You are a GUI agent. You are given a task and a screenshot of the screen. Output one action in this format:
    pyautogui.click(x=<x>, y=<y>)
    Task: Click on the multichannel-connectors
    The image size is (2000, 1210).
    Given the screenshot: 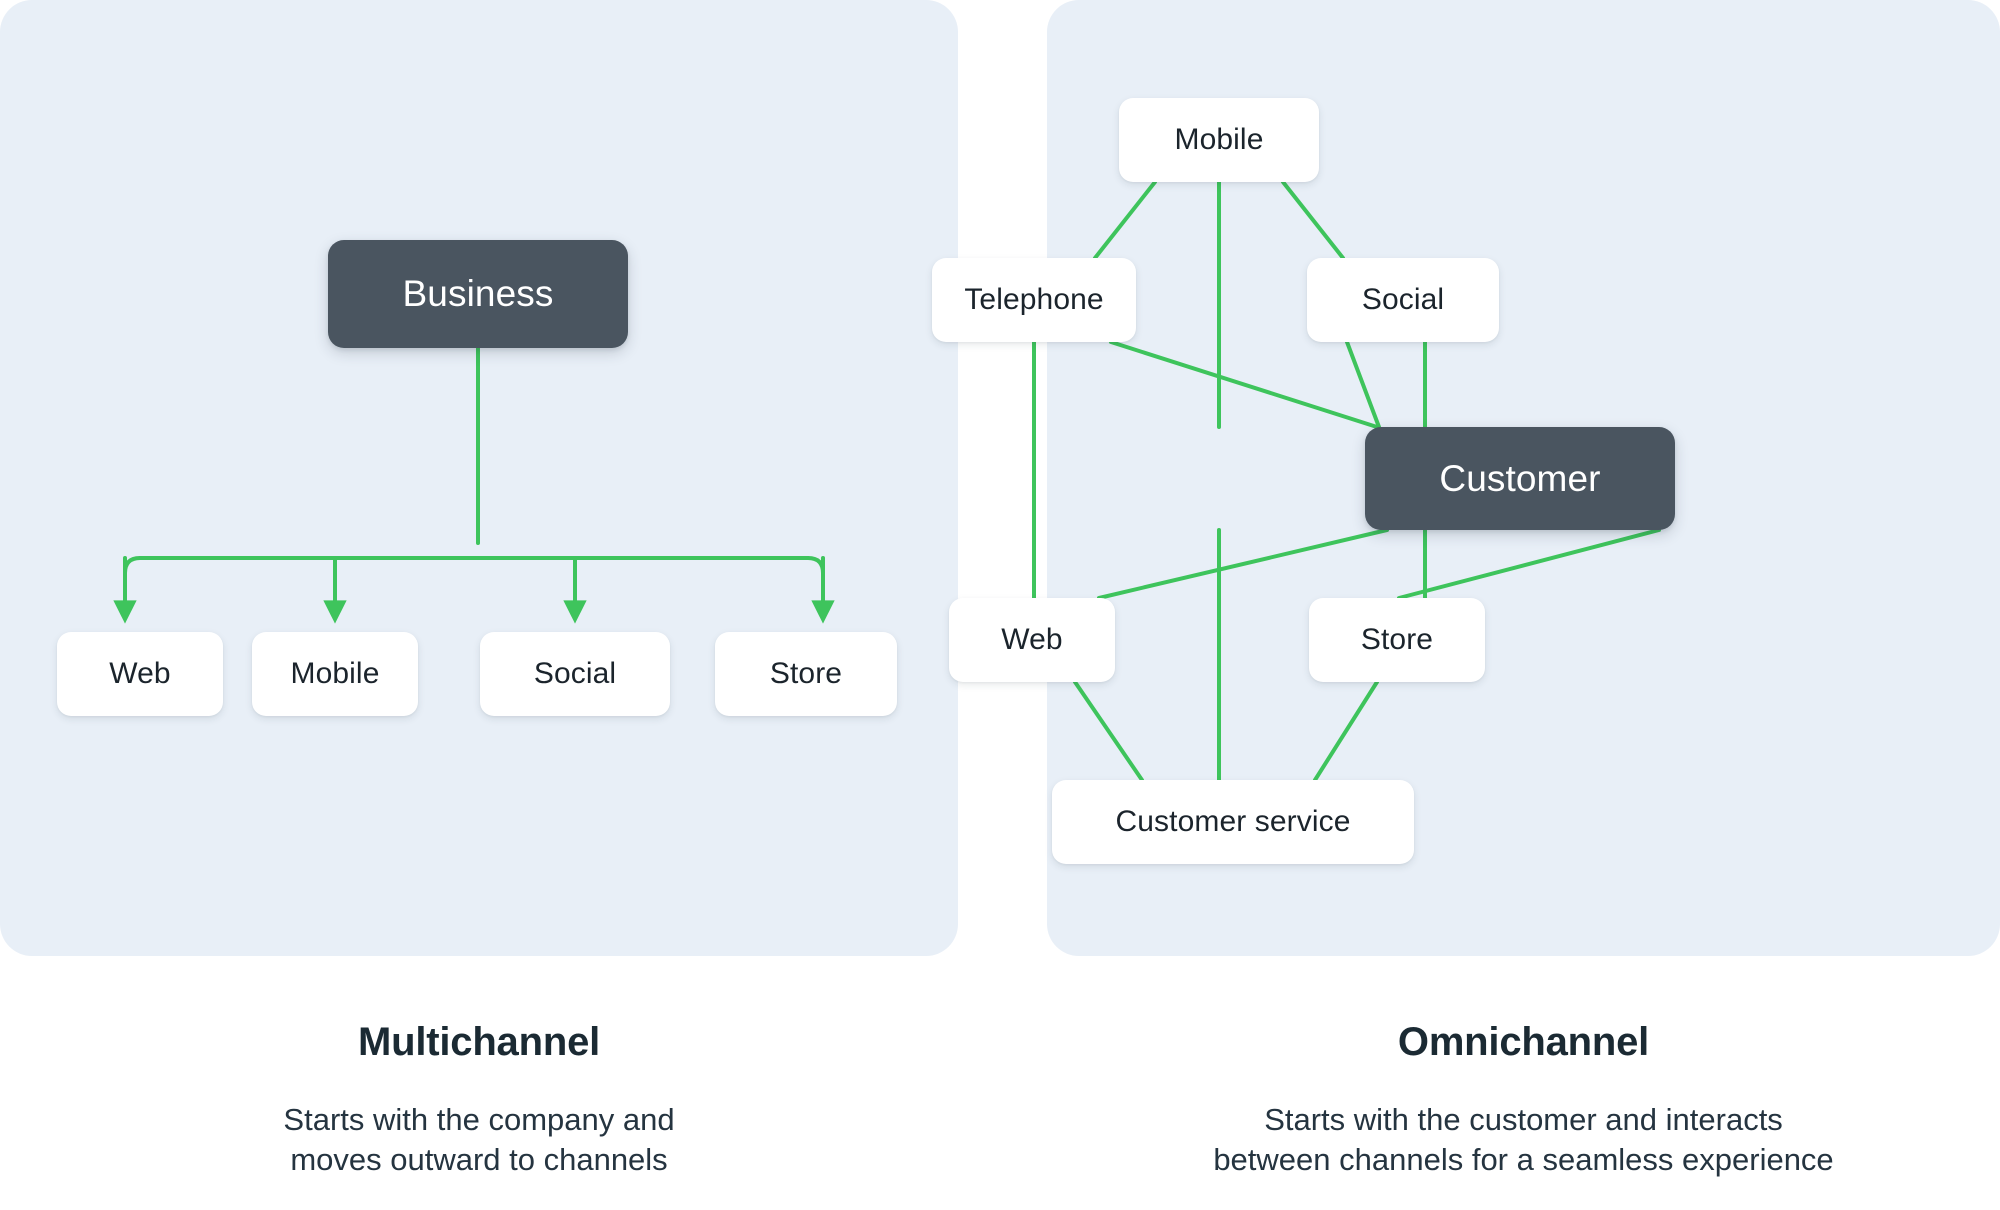 What is the action you would take?
    pyautogui.click(x=474, y=485)
    